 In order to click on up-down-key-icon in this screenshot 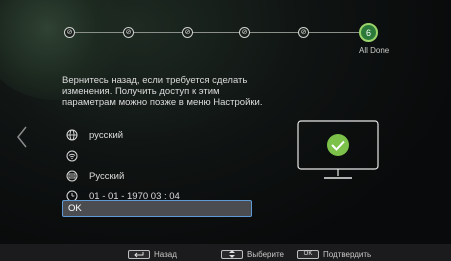, I will do `click(232, 254)`.